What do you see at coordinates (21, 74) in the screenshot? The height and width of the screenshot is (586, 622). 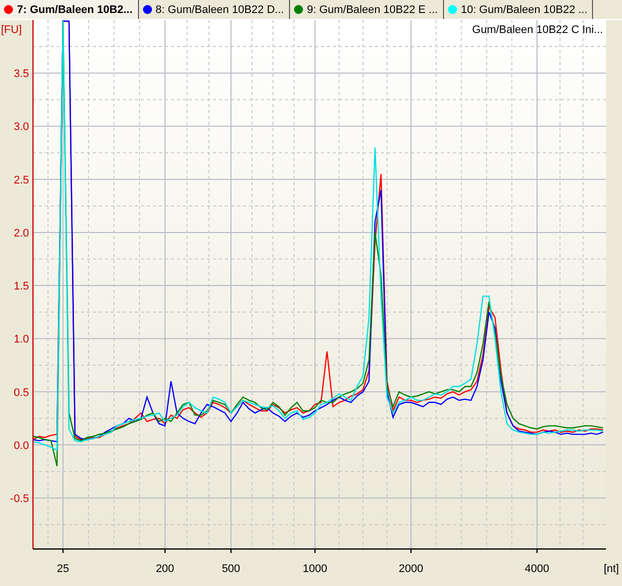 I see `tick-label: 3.5` at bounding box center [21, 74].